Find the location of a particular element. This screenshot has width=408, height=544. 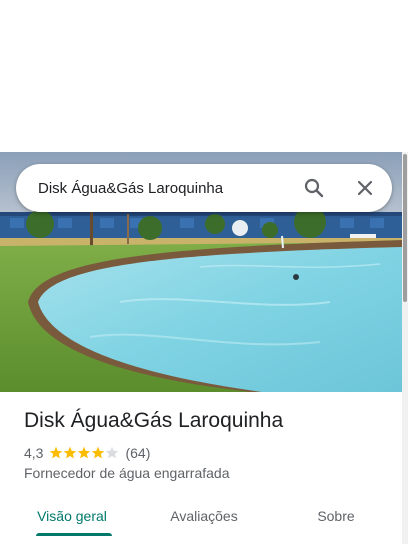

rating-row: 4,3 (64) is located at coordinates (87, 453).